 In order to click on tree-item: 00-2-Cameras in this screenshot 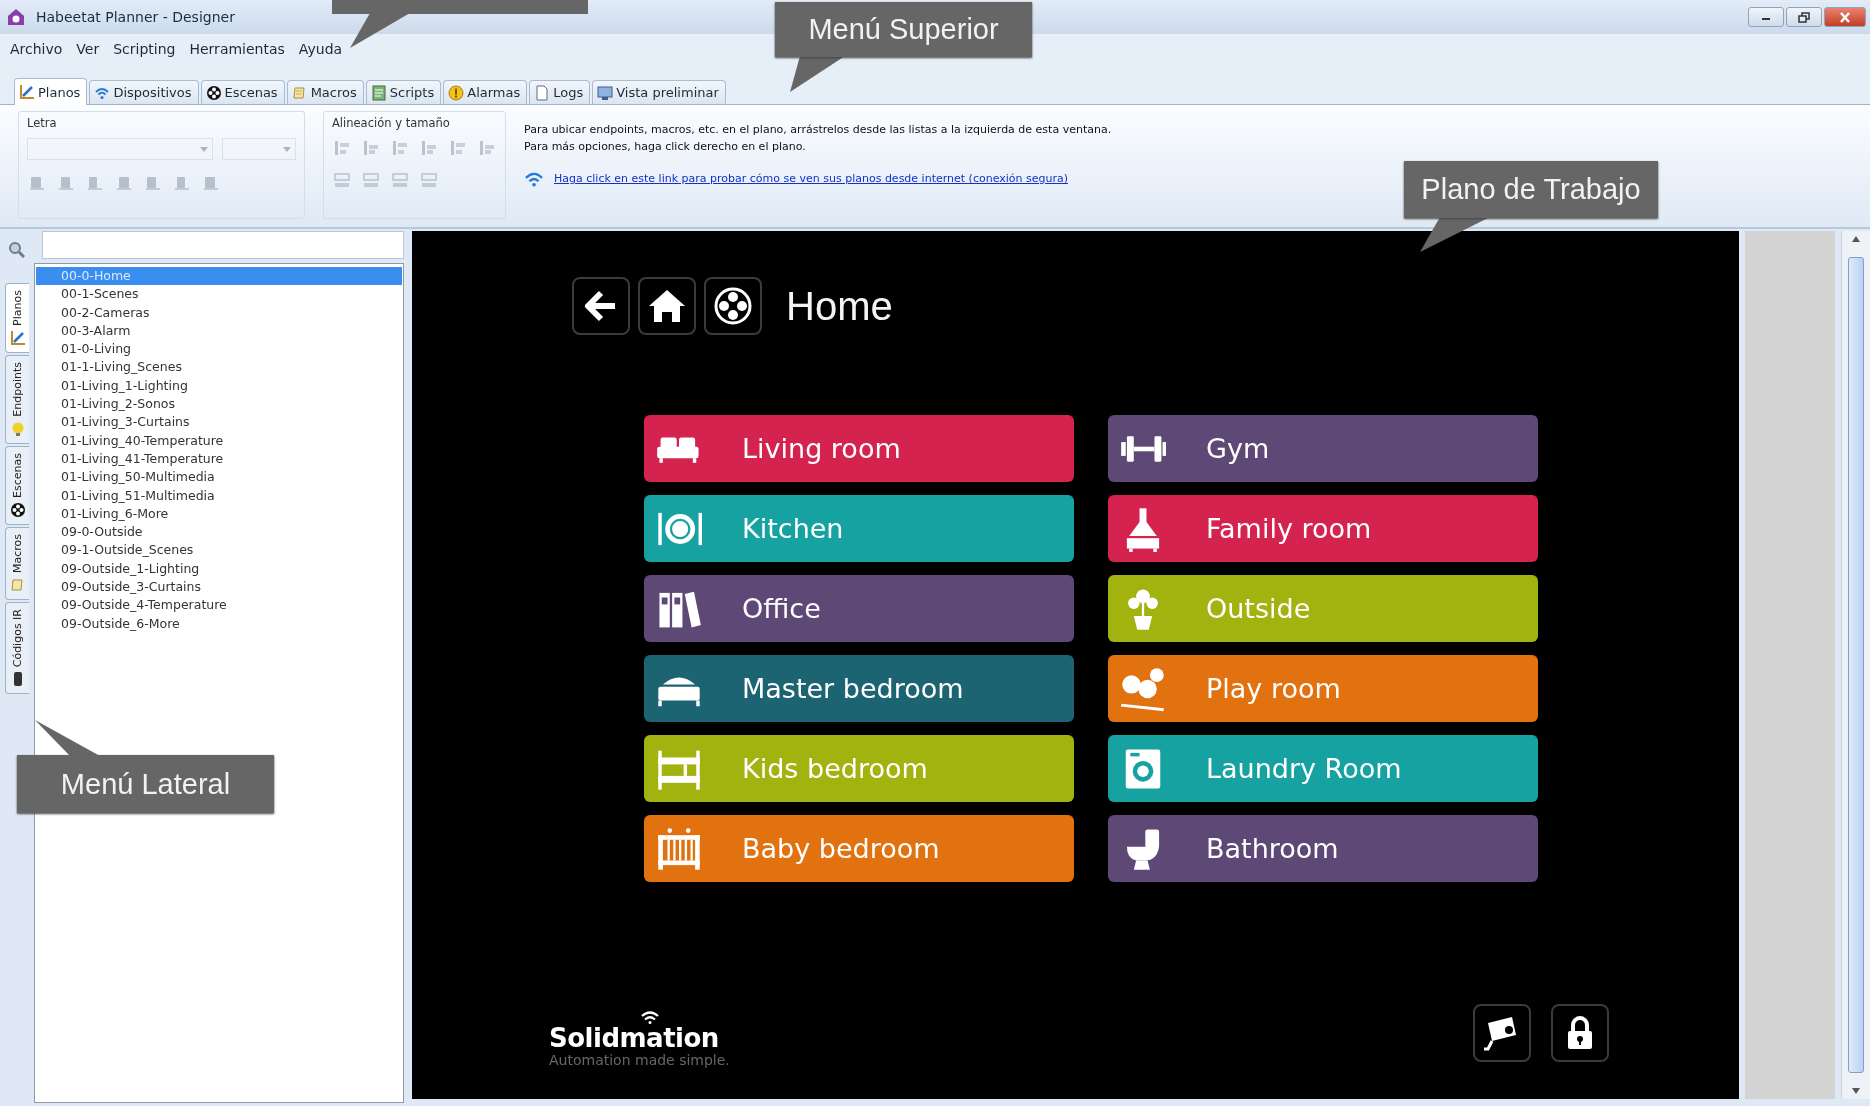, I will do `click(219, 312)`.